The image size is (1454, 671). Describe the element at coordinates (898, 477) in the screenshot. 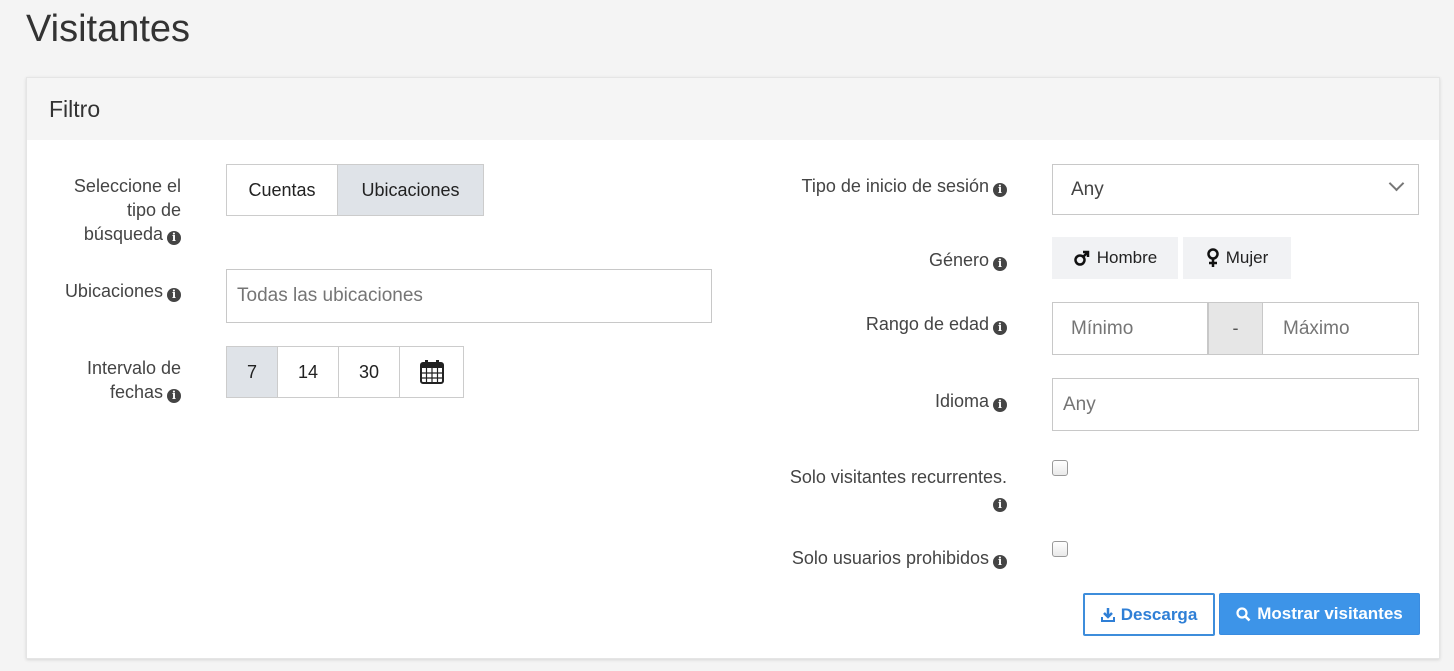

I see `recurring-only-label-text: Solo visitantes recurrentes.` at that location.